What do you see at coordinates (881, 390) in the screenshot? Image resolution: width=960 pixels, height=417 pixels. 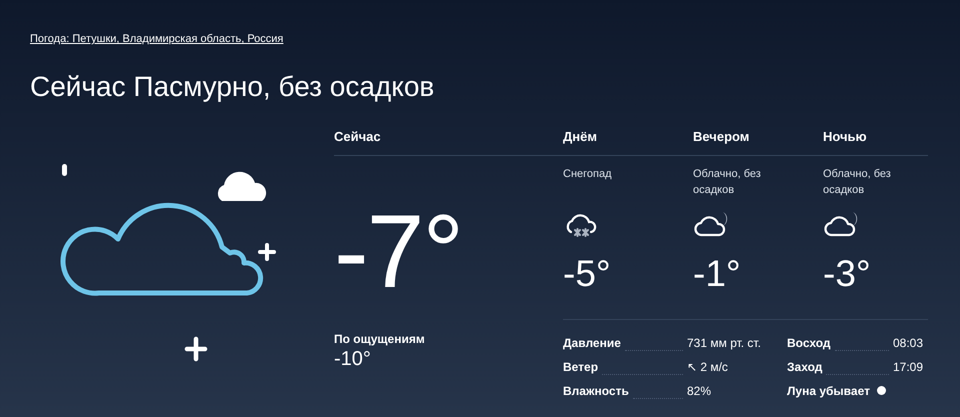 I see `moon-icon` at bounding box center [881, 390].